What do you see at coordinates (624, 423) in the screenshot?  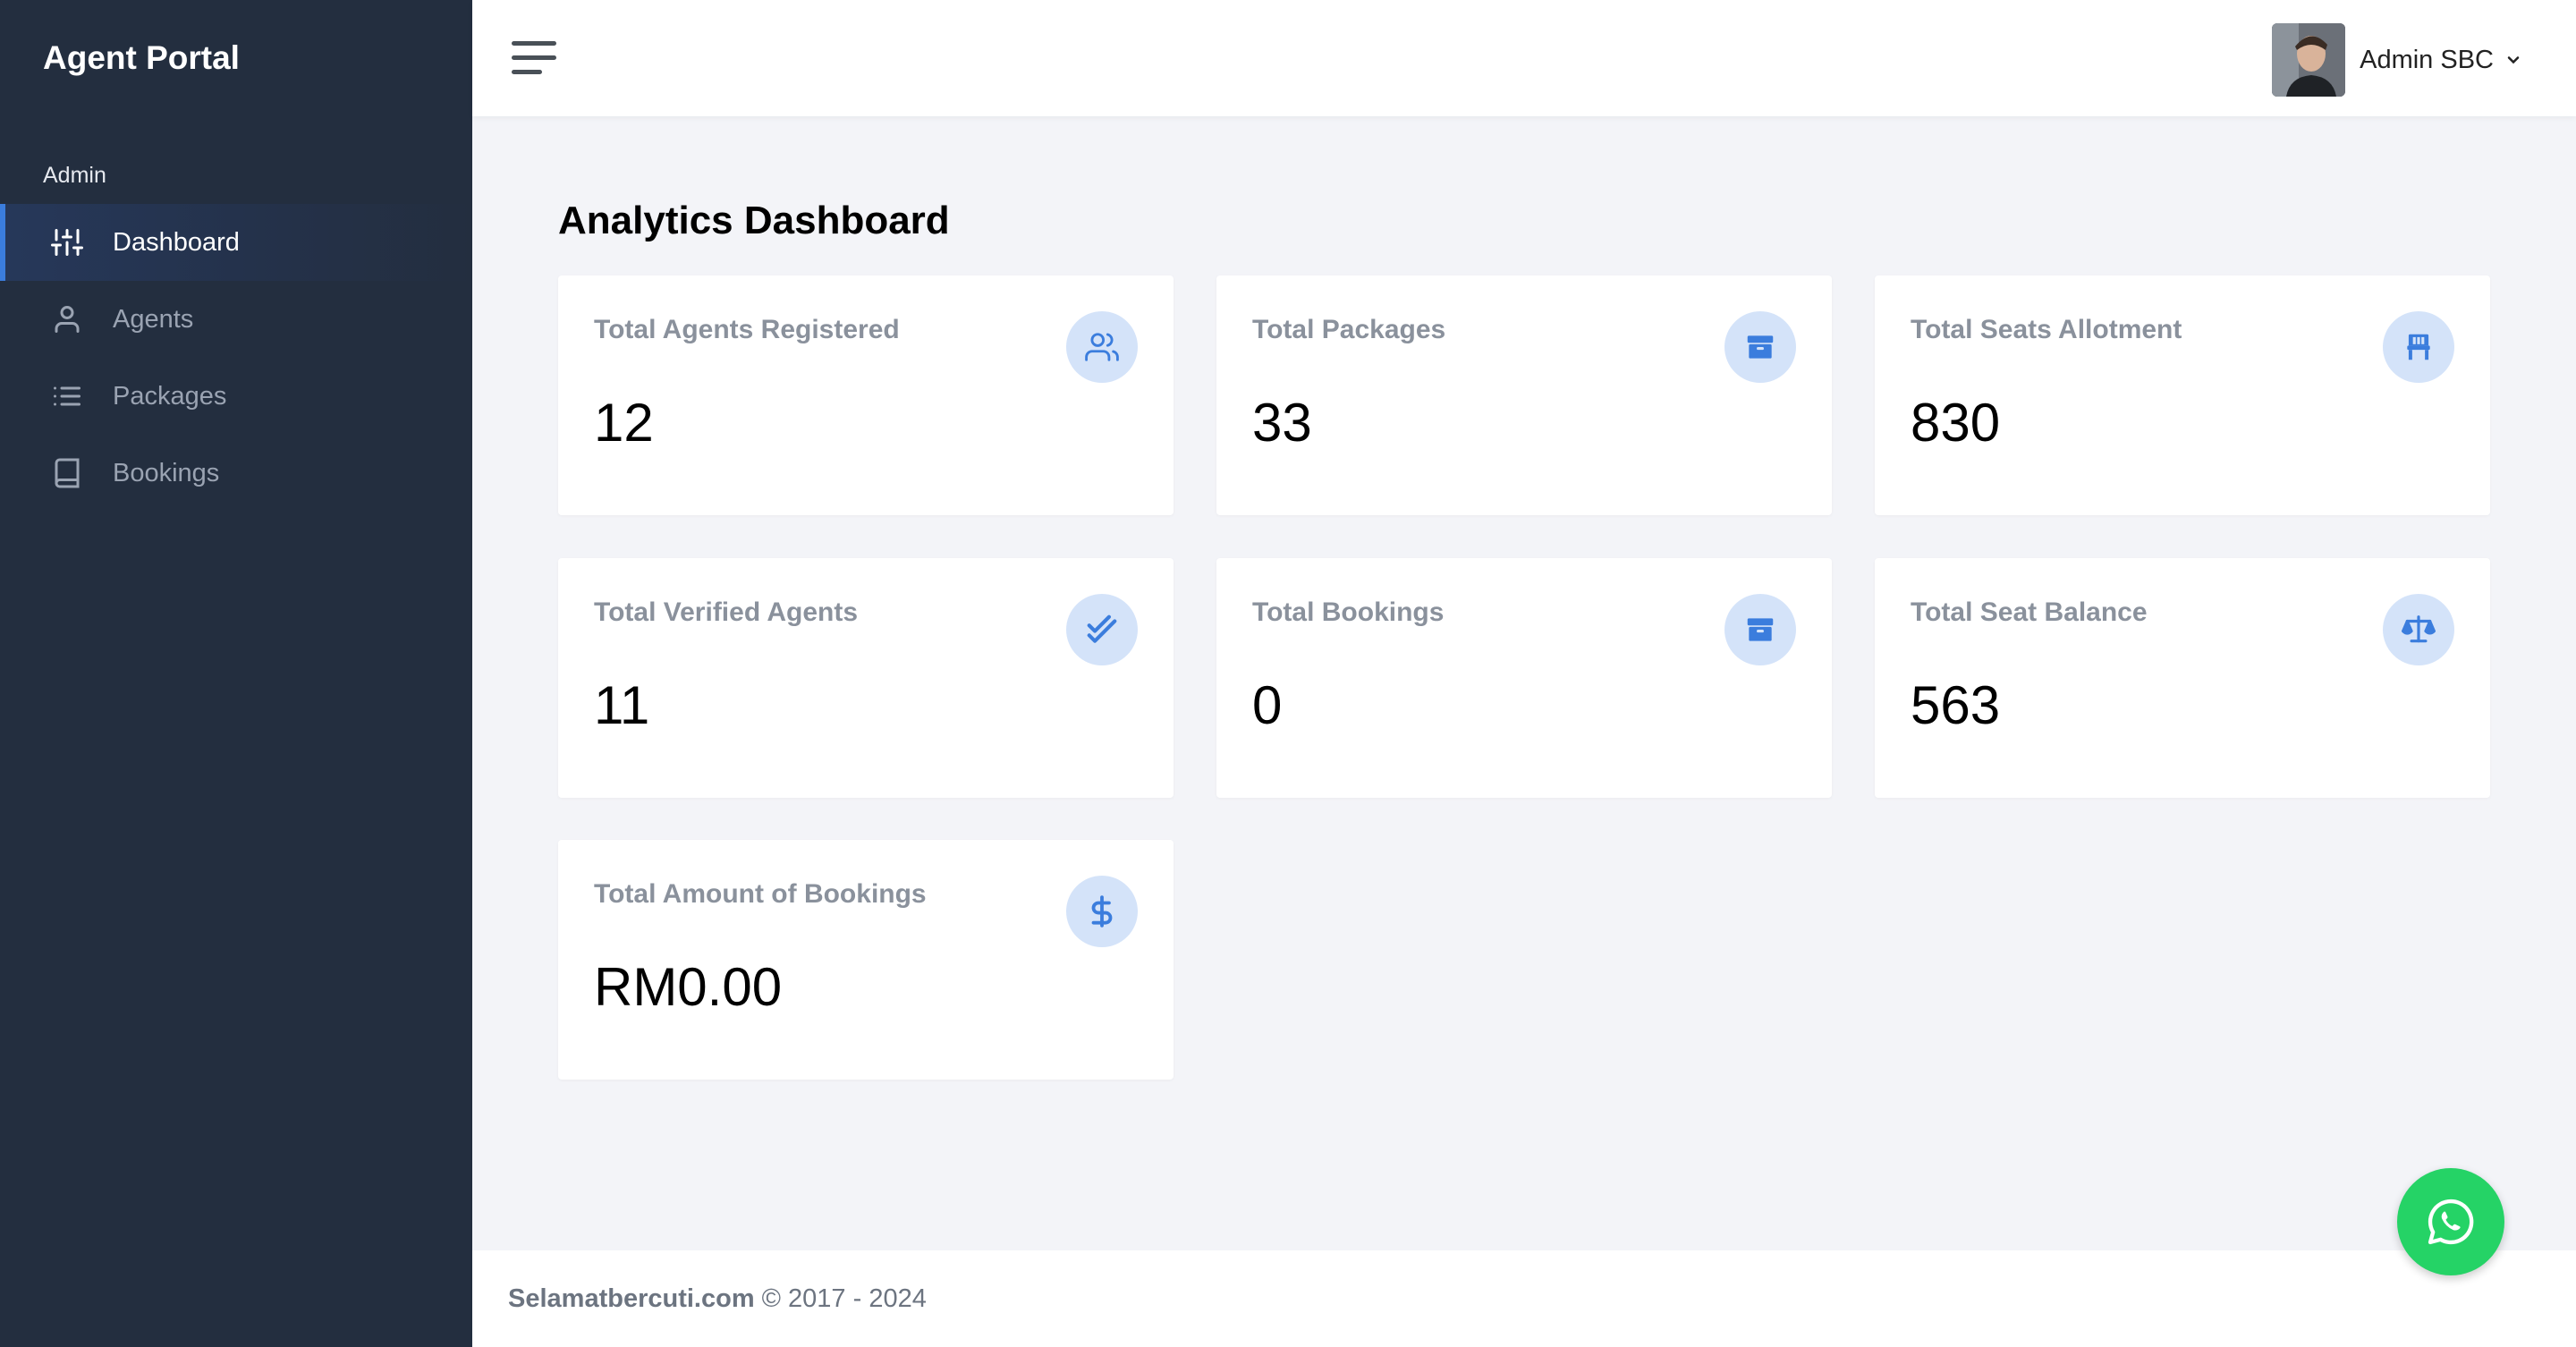 I see `card-value: 12` at bounding box center [624, 423].